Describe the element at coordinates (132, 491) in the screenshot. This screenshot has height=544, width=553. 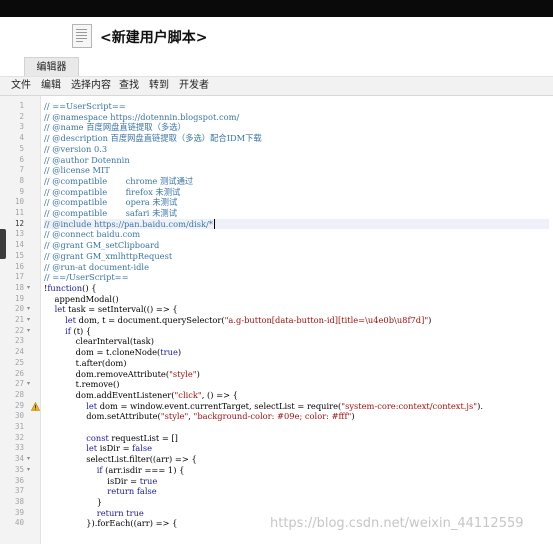
I see `code-line: return false` at that location.